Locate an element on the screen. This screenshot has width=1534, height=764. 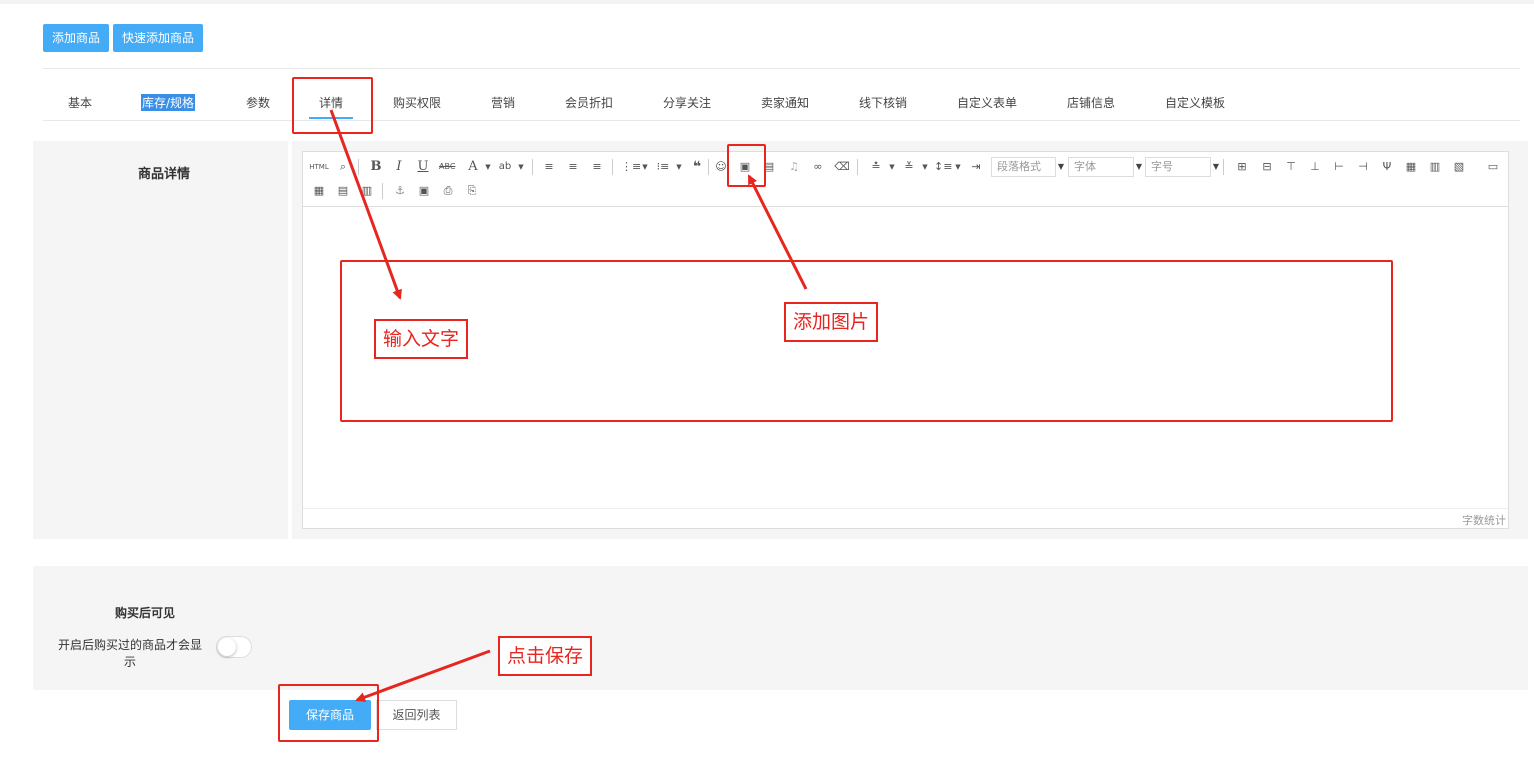
arrow-to-save-button is located at coordinates (423, 675).